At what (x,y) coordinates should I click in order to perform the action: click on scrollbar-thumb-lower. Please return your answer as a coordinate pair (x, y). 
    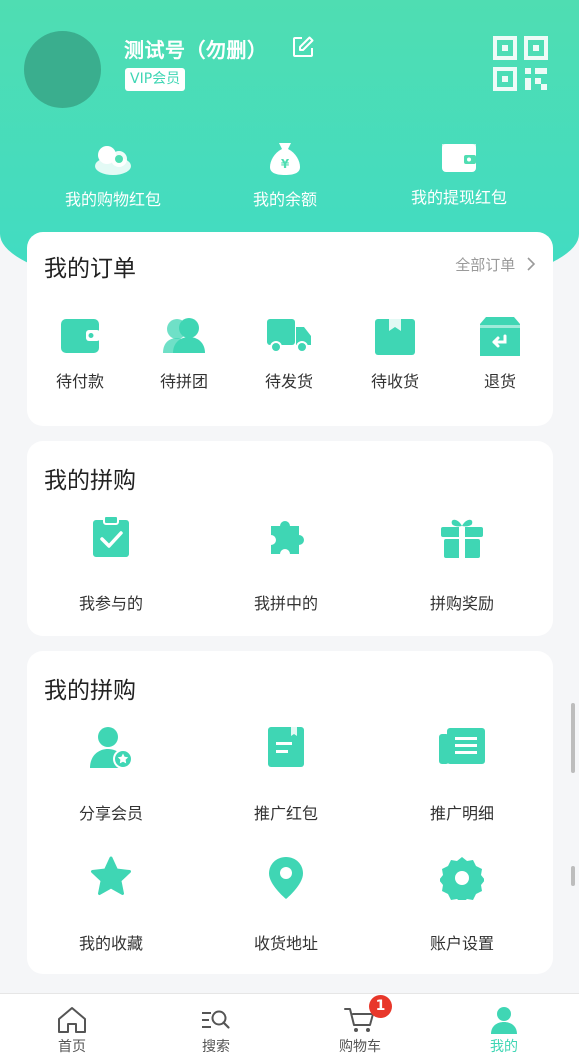
    Looking at the image, I should click on (573, 876).